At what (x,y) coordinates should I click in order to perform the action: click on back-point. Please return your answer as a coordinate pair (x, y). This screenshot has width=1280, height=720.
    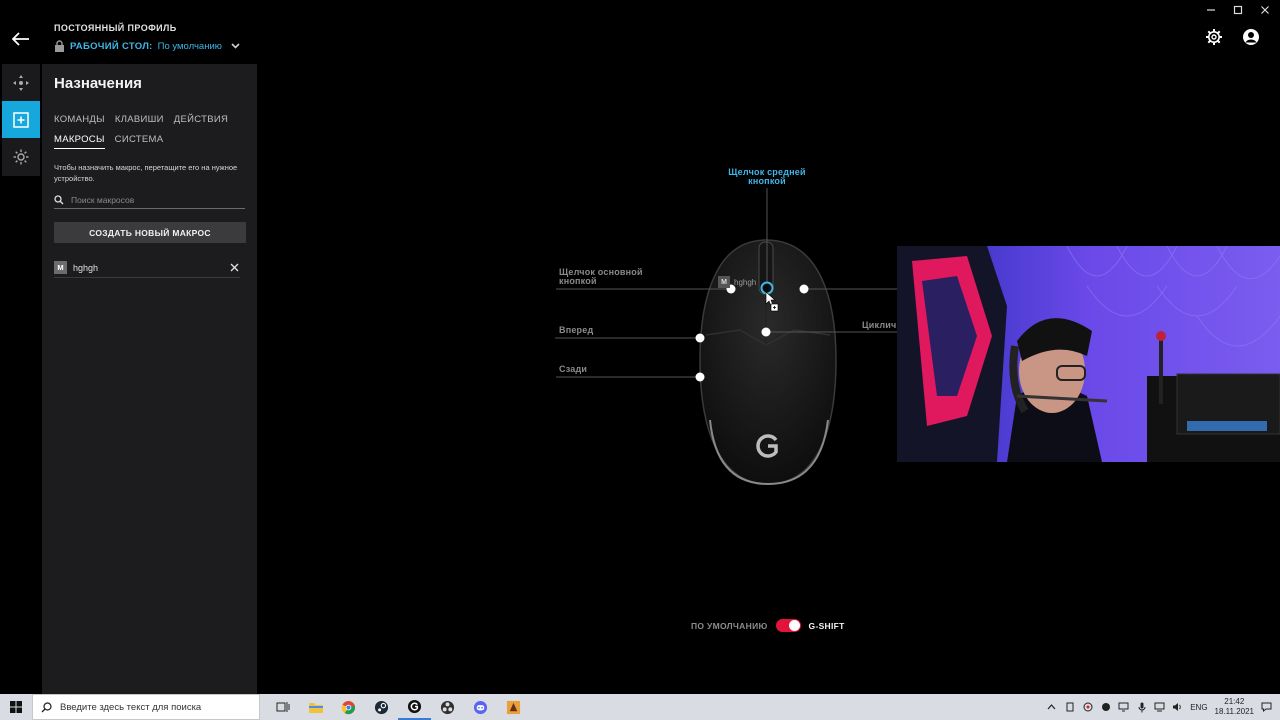
    Looking at the image, I should click on (700, 377).